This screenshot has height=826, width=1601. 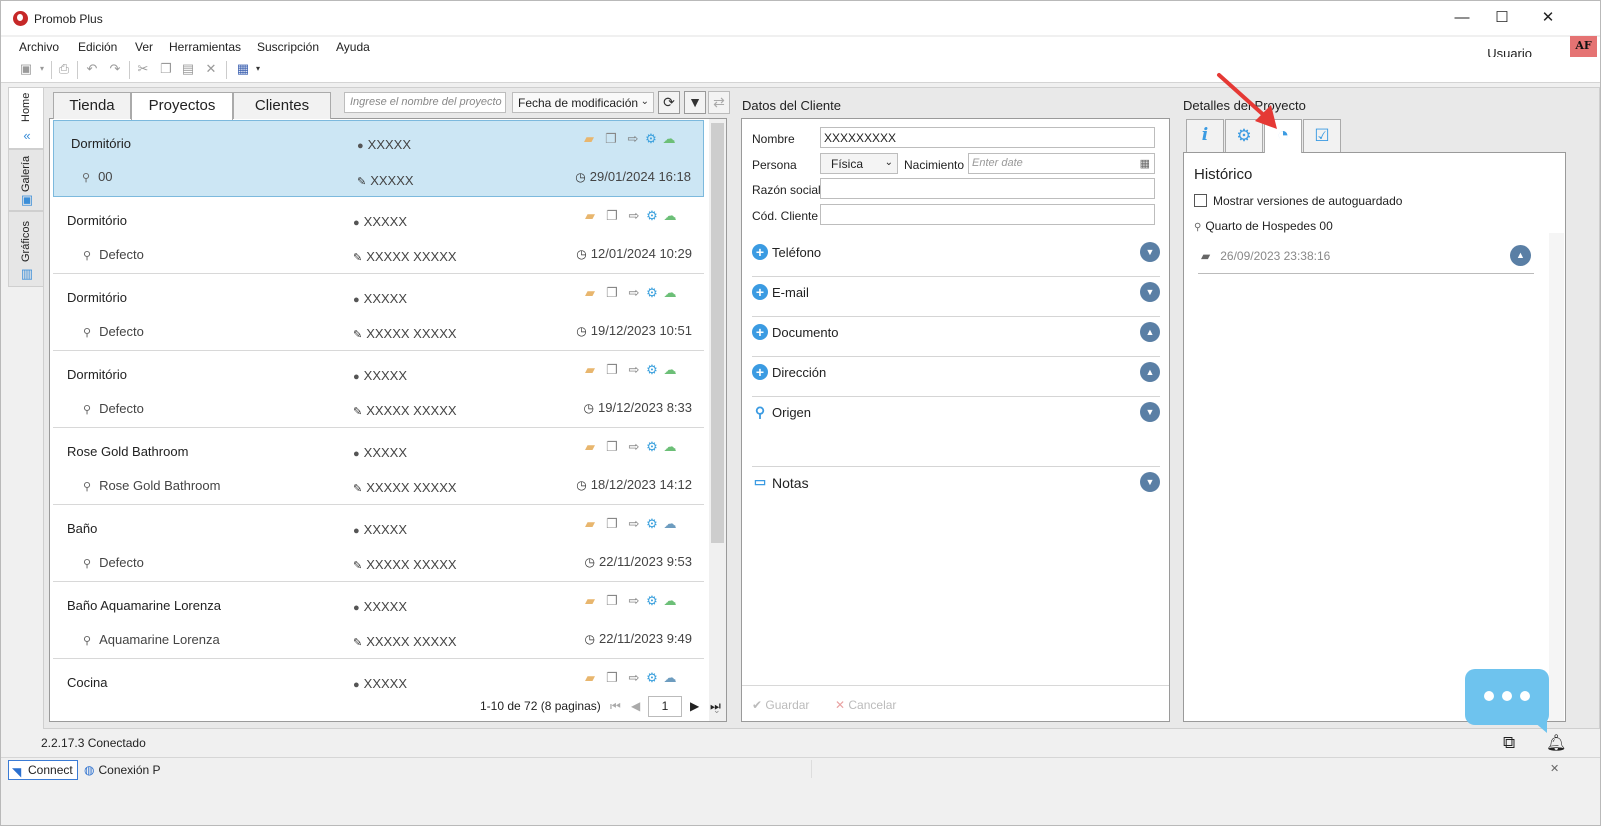 What do you see at coordinates (987, 188) in the screenshot?
I see `razon-social-field` at bounding box center [987, 188].